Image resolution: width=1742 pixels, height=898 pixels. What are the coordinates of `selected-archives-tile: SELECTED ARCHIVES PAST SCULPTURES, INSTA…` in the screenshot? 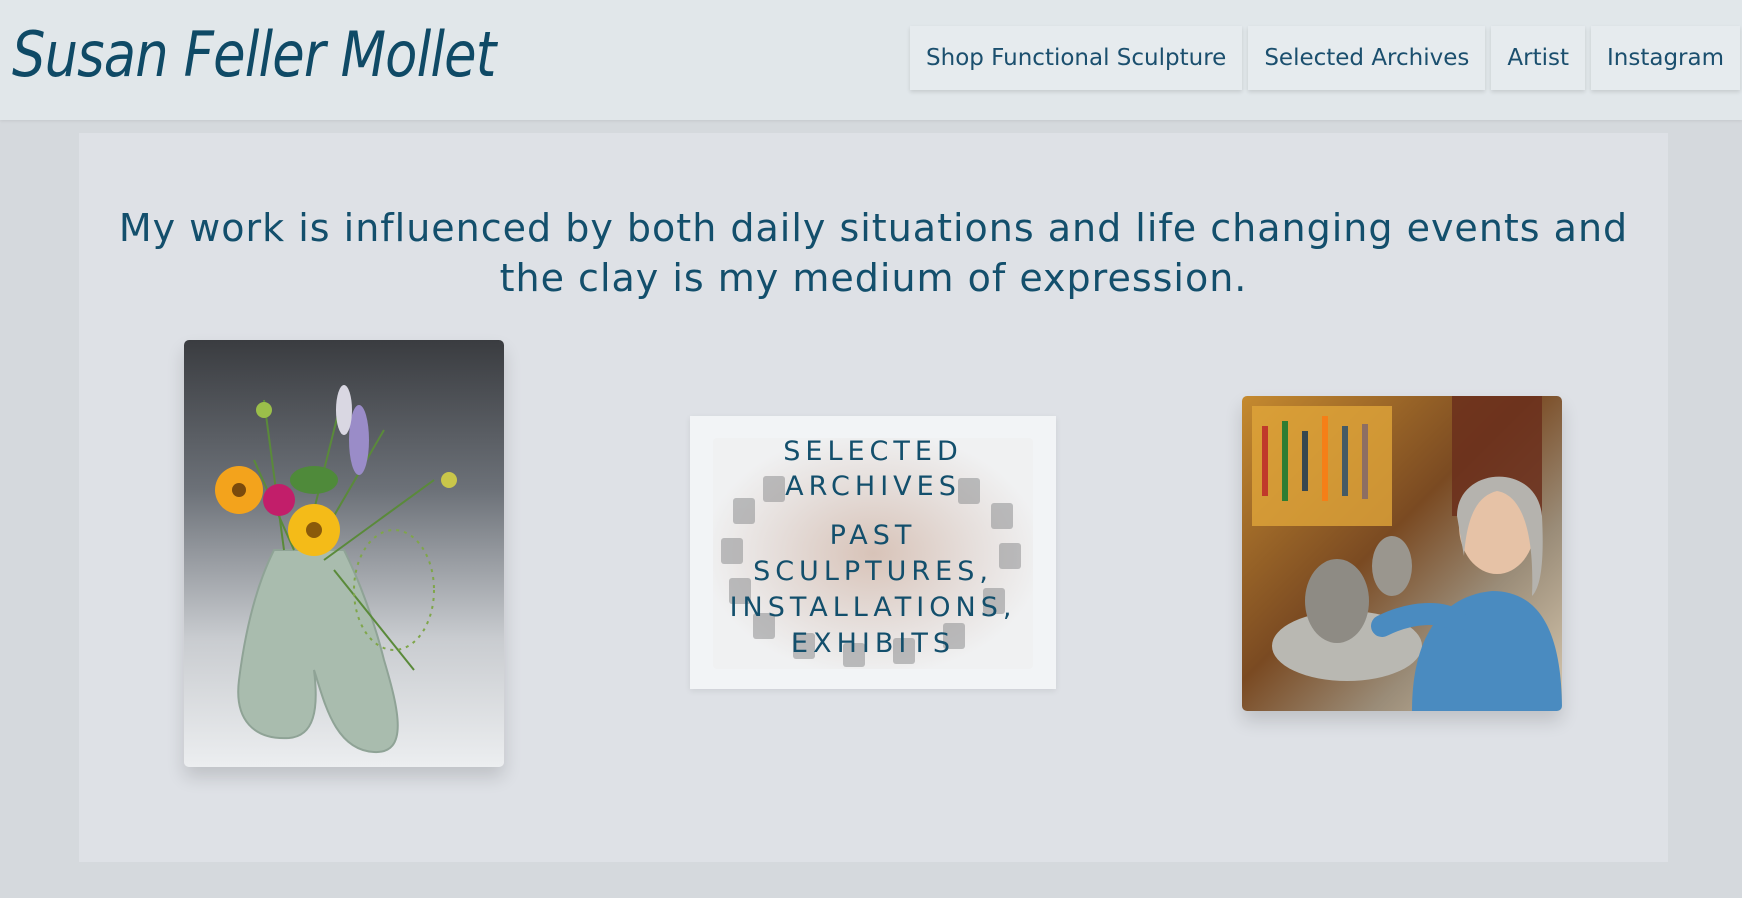 It's located at (873, 552).